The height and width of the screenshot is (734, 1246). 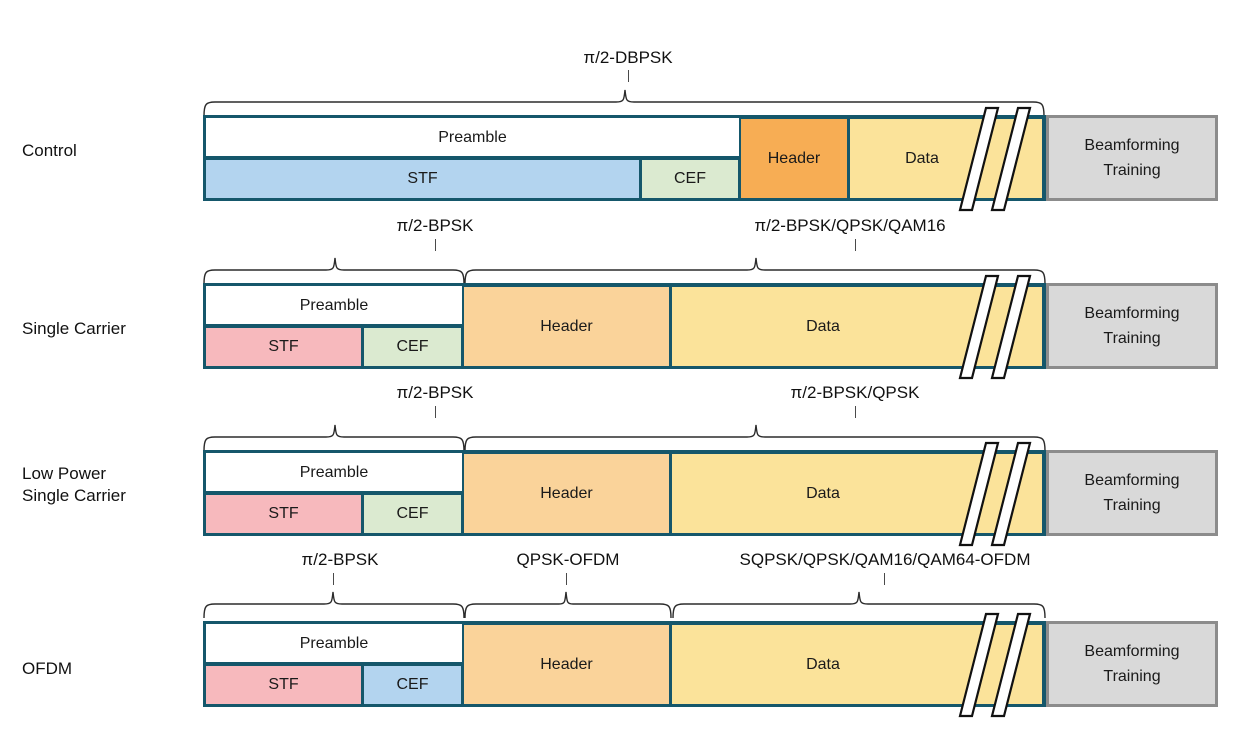 I want to click on ofdm-header-cell: Header, so click(x=566, y=664).